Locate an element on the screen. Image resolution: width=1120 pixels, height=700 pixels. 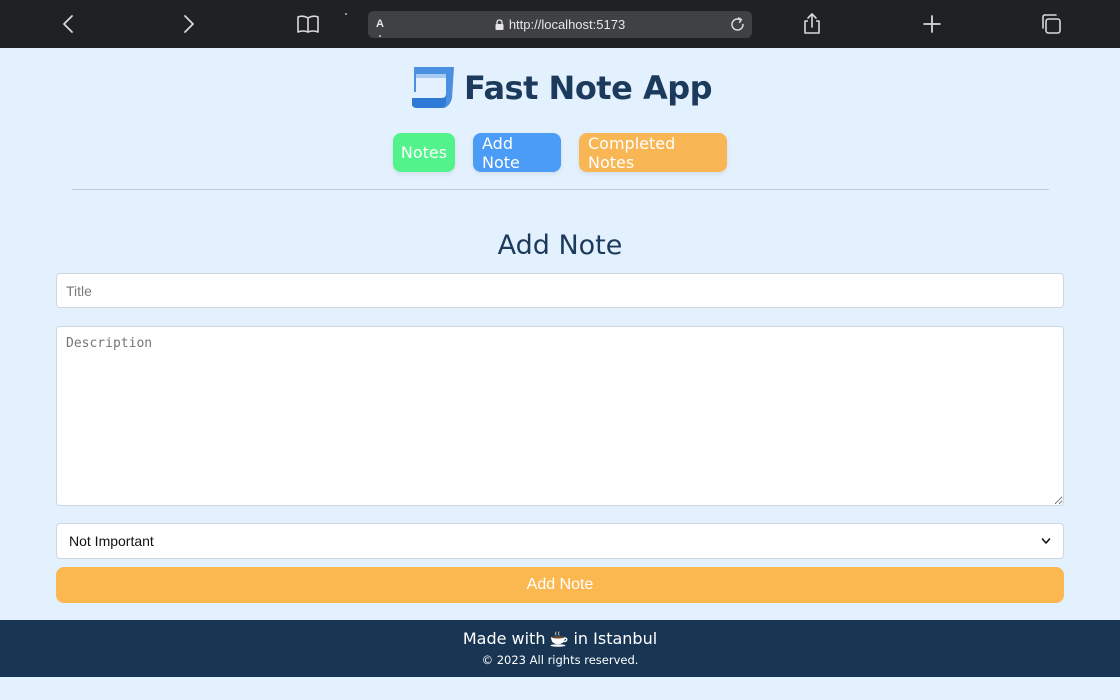
footer-made-prefix: Made with is located at coordinates (504, 638).